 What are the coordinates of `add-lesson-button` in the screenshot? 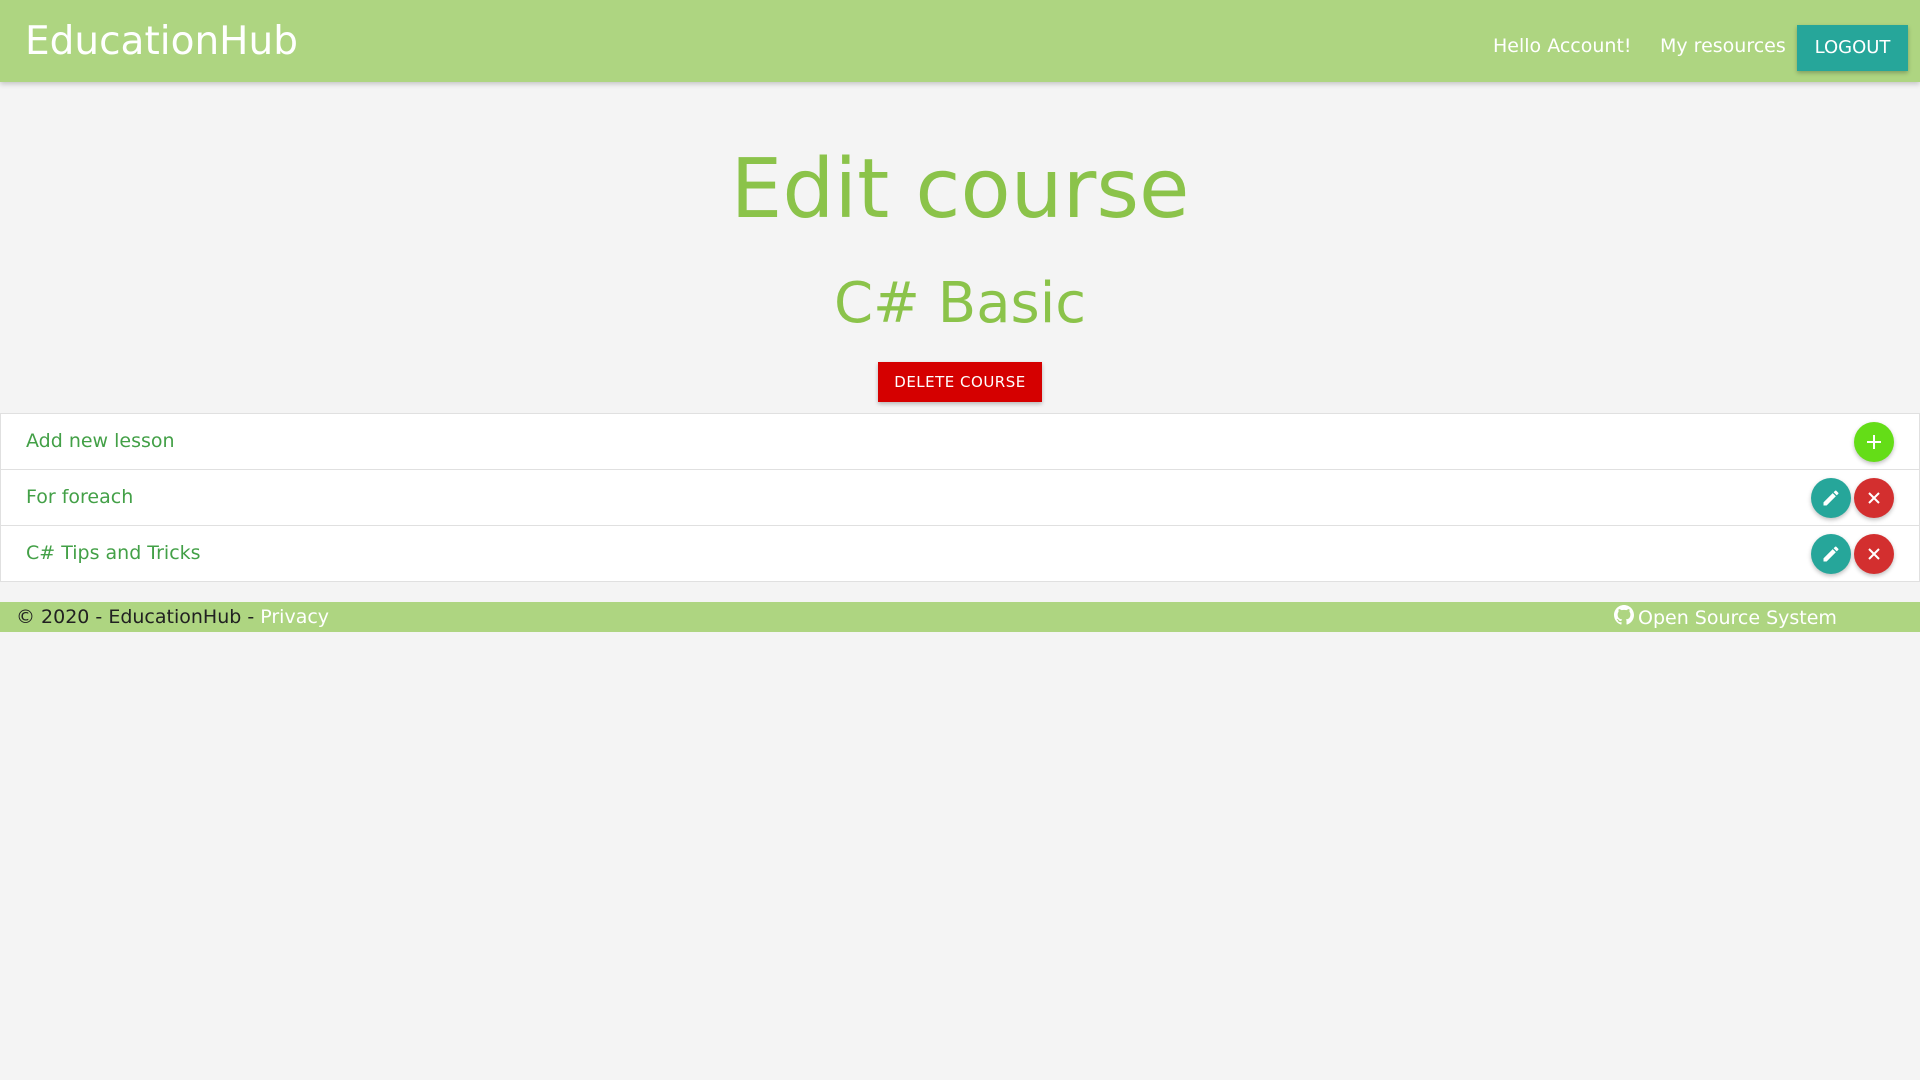 It's located at (1874, 442).